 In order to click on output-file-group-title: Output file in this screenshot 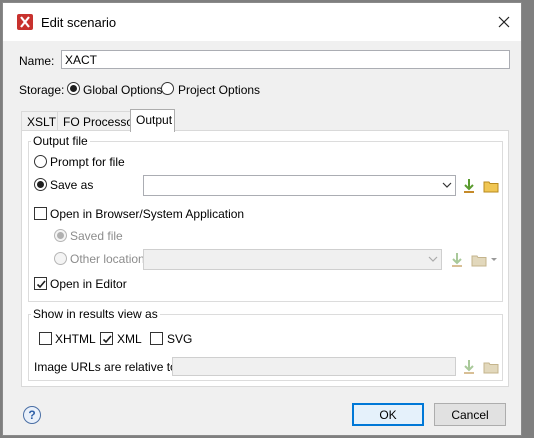, I will do `click(60, 141)`.